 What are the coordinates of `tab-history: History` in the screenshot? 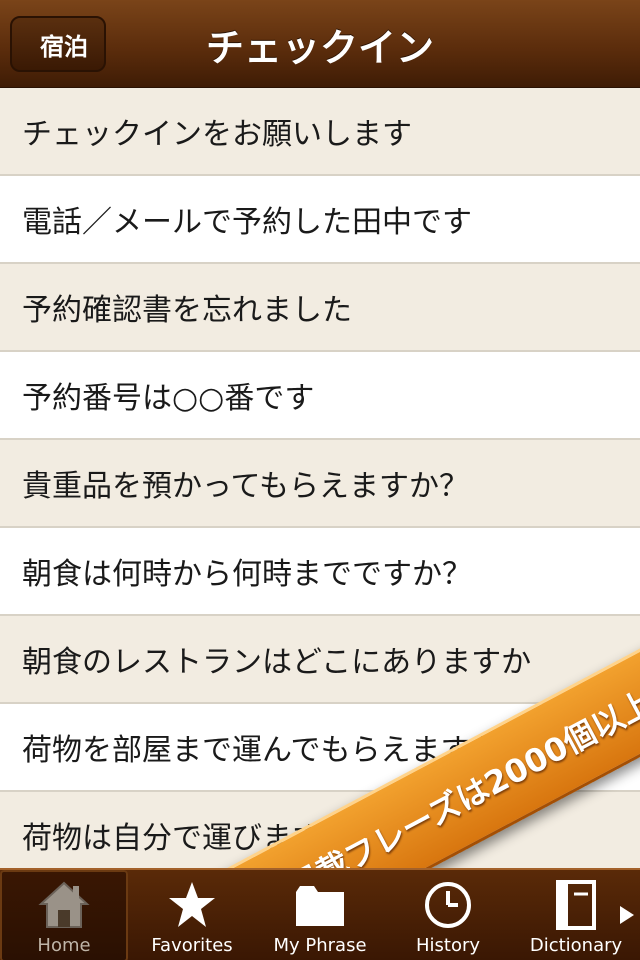 It's located at (448, 915).